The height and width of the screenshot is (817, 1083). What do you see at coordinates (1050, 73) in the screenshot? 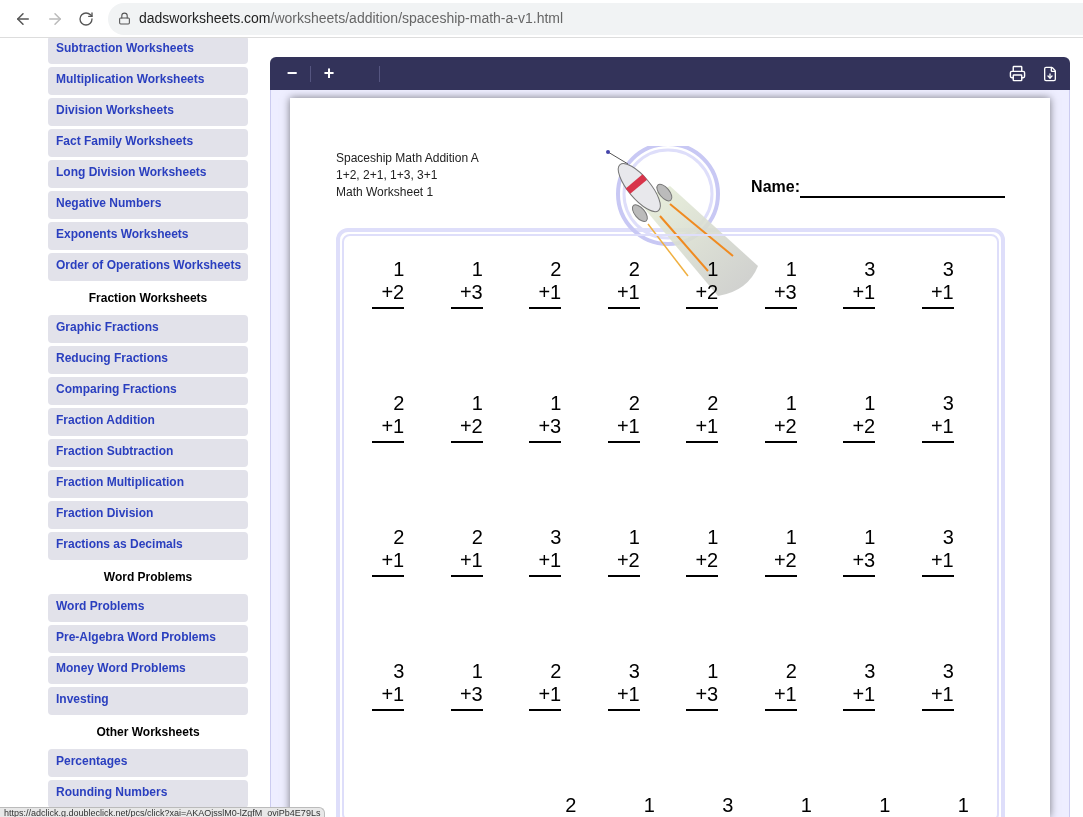
I see `download-icon` at bounding box center [1050, 73].